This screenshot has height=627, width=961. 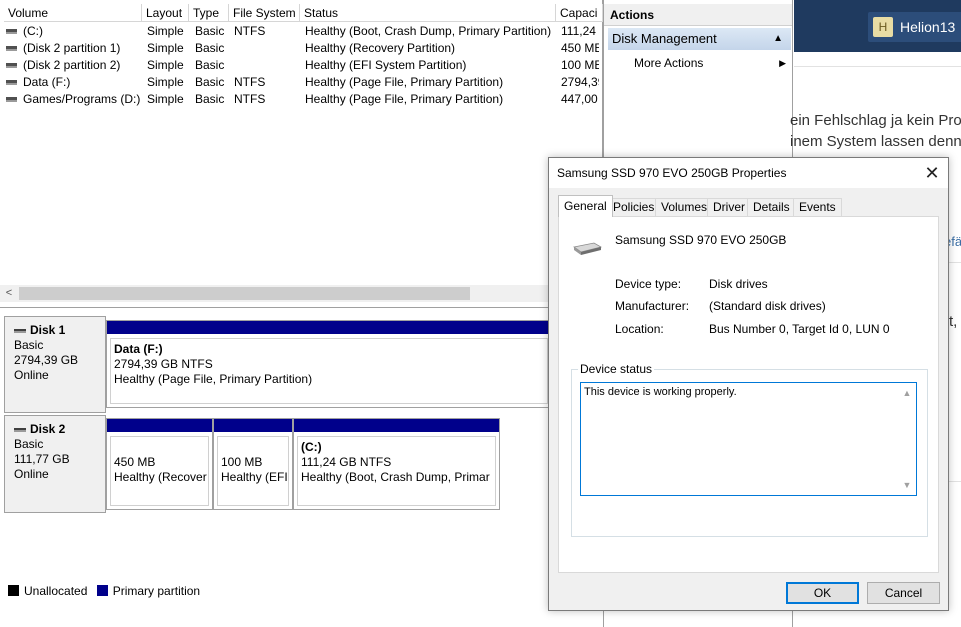 I want to click on column-header-status: Status, so click(x=428, y=13).